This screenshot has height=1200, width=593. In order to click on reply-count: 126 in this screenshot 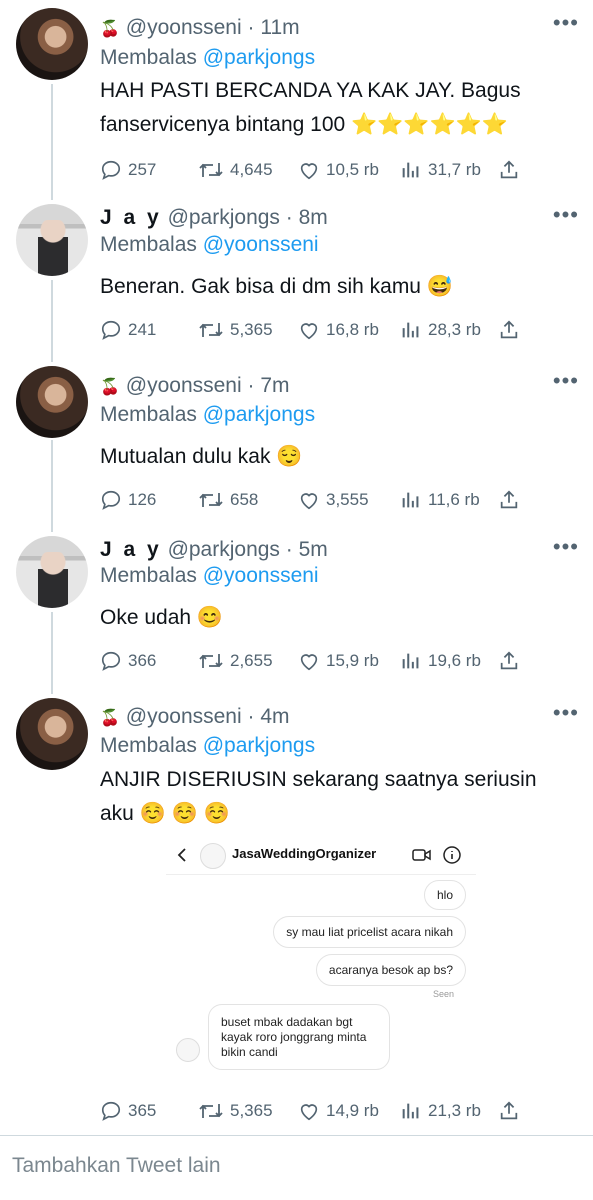, I will do `click(142, 499)`.